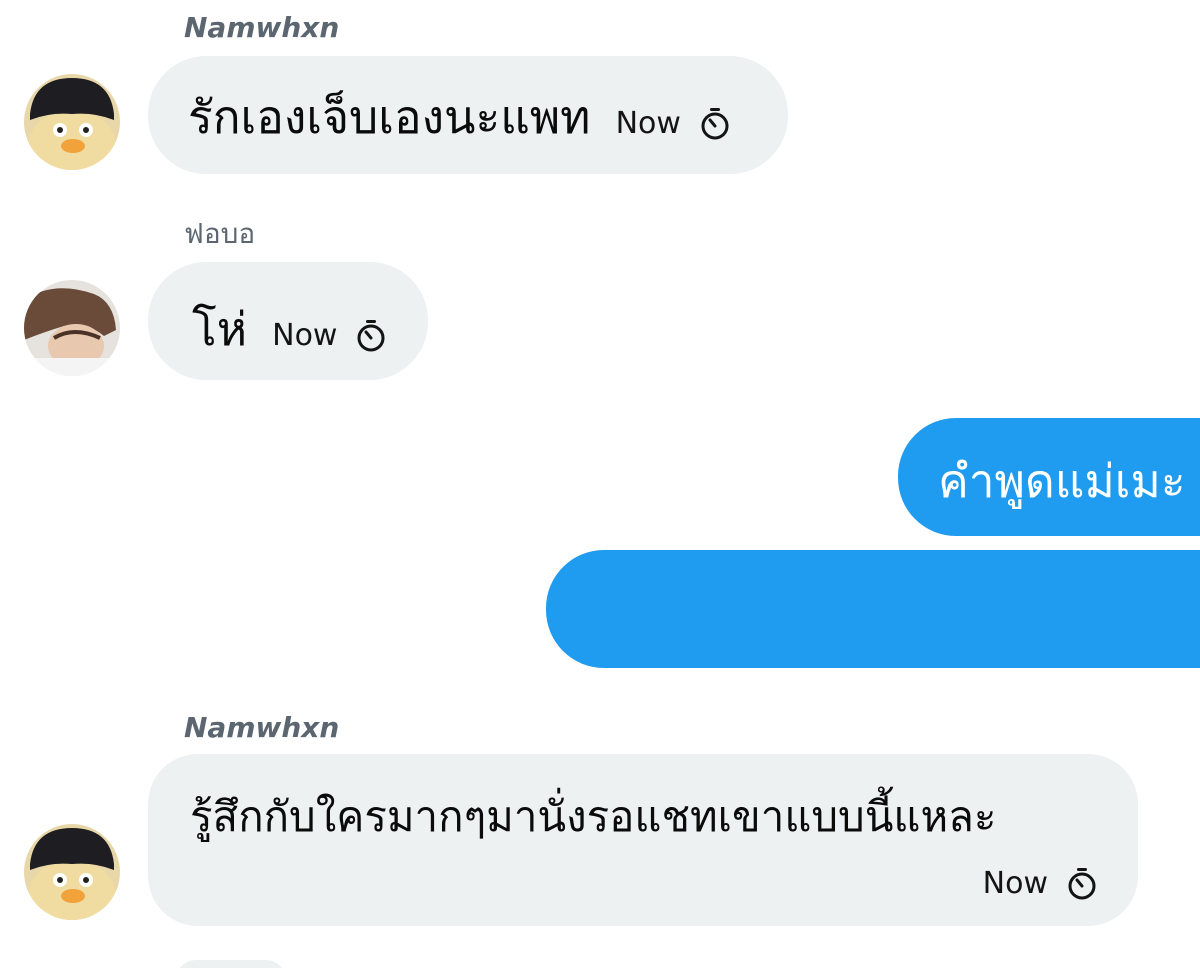  What do you see at coordinates (72, 328) in the screenshot?
I see `person-avatar` at bounding box center [72, 328].